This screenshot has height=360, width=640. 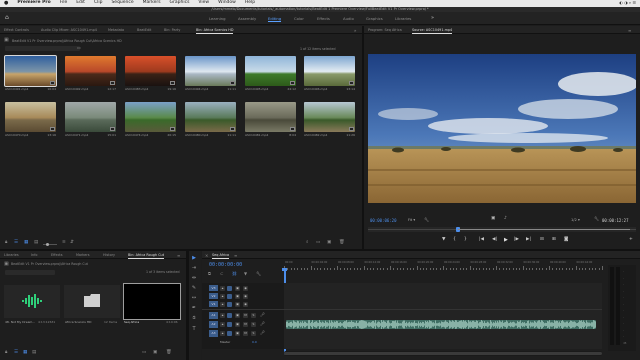 What do you see at coordinates (493, 219) in the screenshot?
I see `insert-icon: ▣` at bounding box center [493, 219].